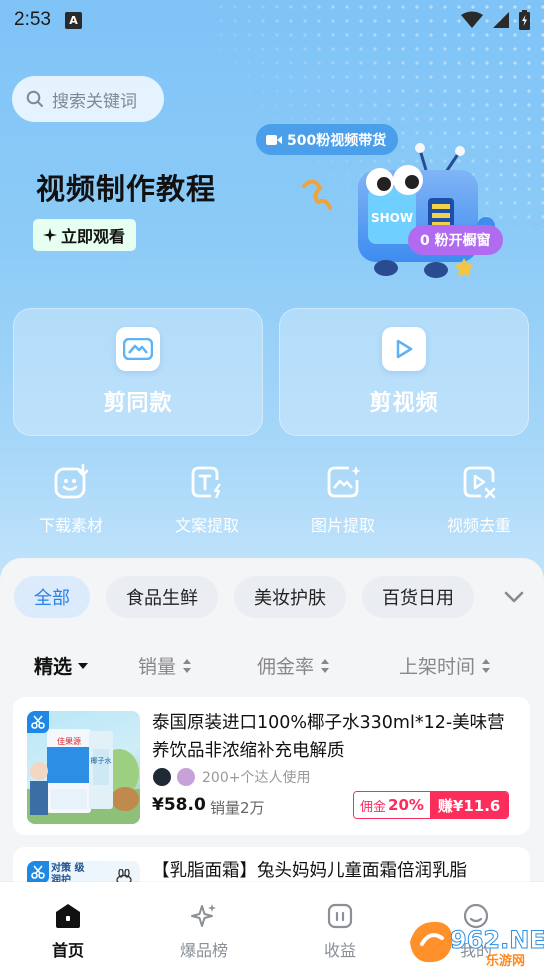 The width and height of the screenshot is (544, 968). I want to click on tab-home-label: 首页, so click(67, 950).